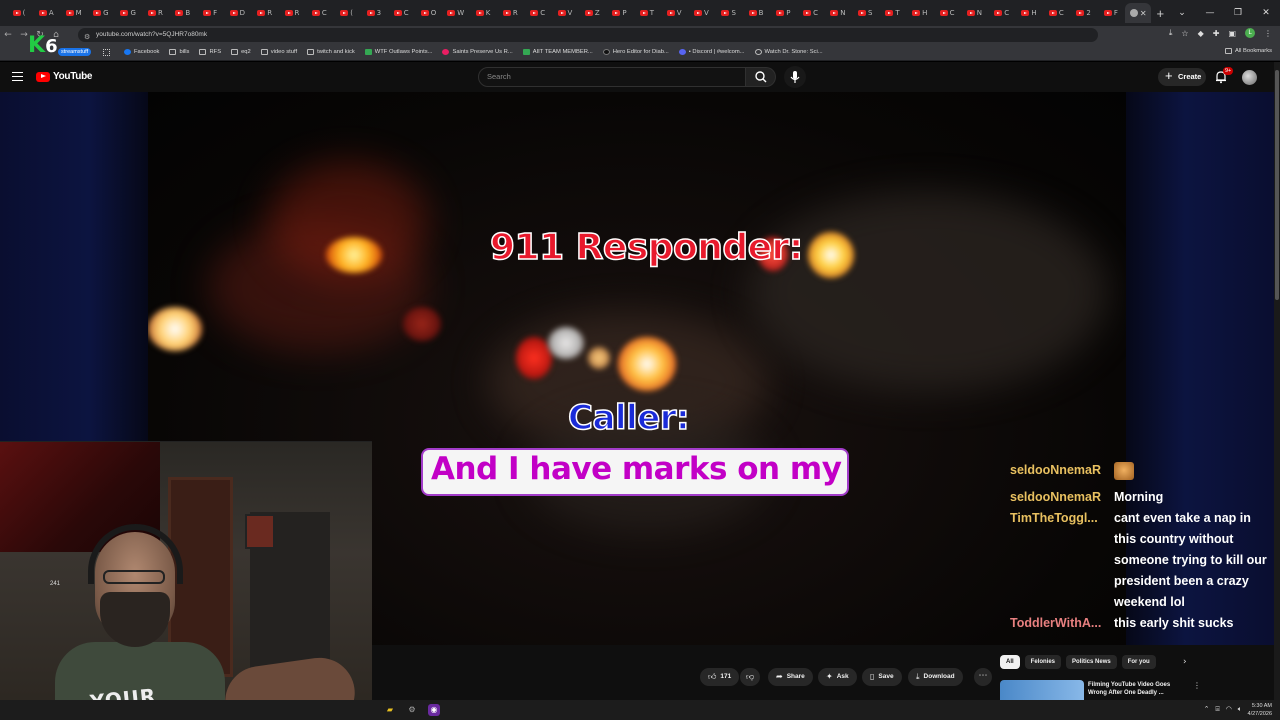 The height and width of the screenshot is (720, 1280). What do you see at coordinates (1160, 13) in the screenshot?
I see `new-tab-button: +` at bounding box center [1160, 13].